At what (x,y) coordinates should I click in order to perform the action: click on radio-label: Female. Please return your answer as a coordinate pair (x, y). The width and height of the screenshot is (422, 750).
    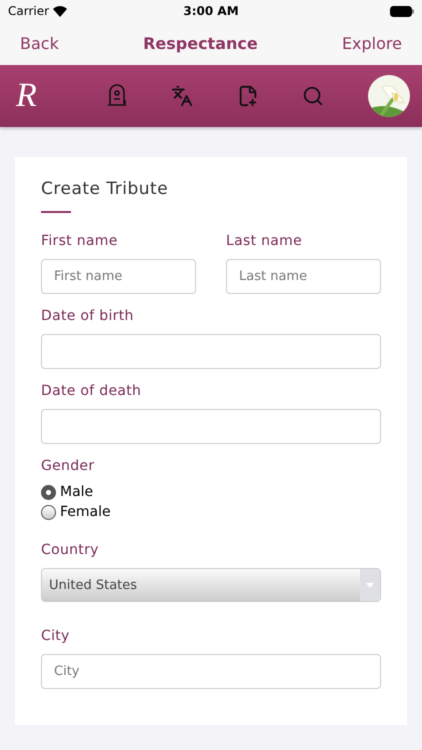
    Looking at the image, I should click on (85, 512).